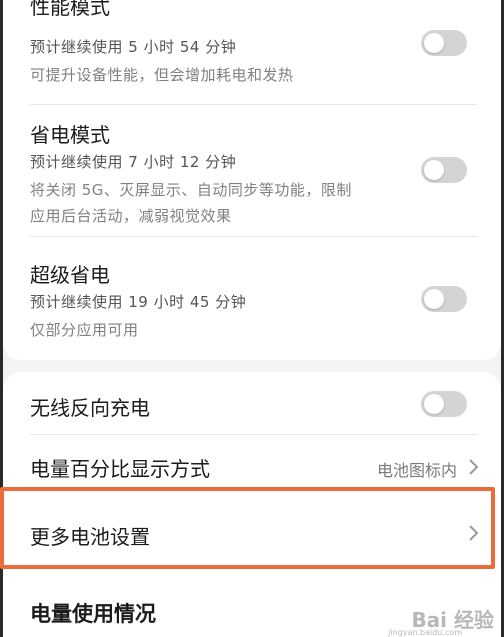 The width and height of the screenshot is (504, 637). I want to click on power-saving-mode-toggle, so click(444, 170).